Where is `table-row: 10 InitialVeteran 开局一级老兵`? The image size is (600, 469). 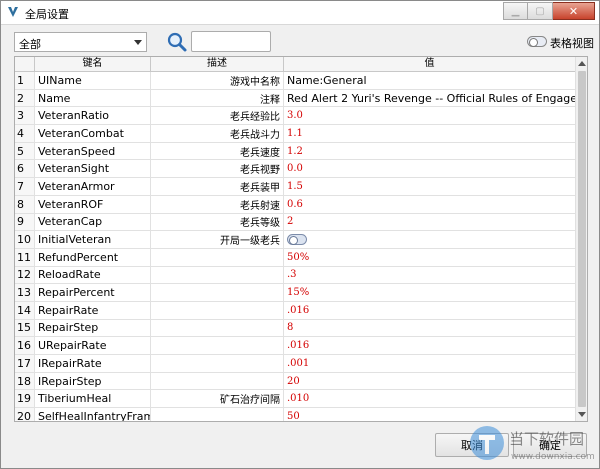
table-row: 10 InitialVeteran 开局一级老兵 is located at coordinates (295, 240).